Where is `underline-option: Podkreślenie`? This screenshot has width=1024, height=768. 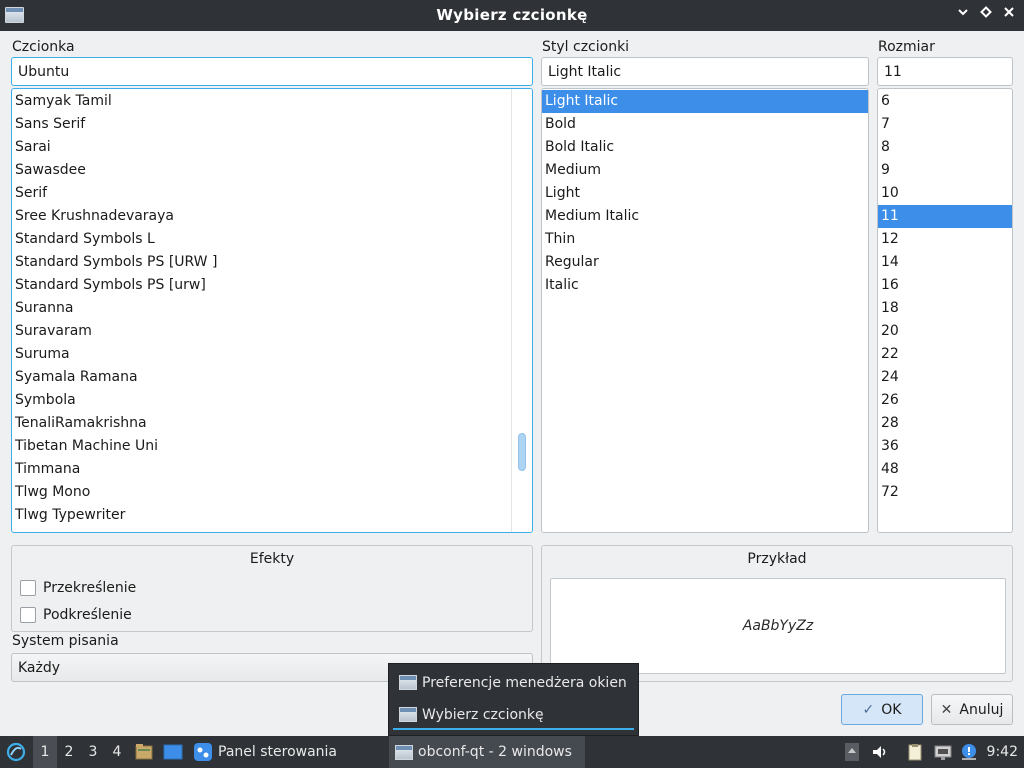
underline-option: Podkreślenie is located at coordinates (76, 615).